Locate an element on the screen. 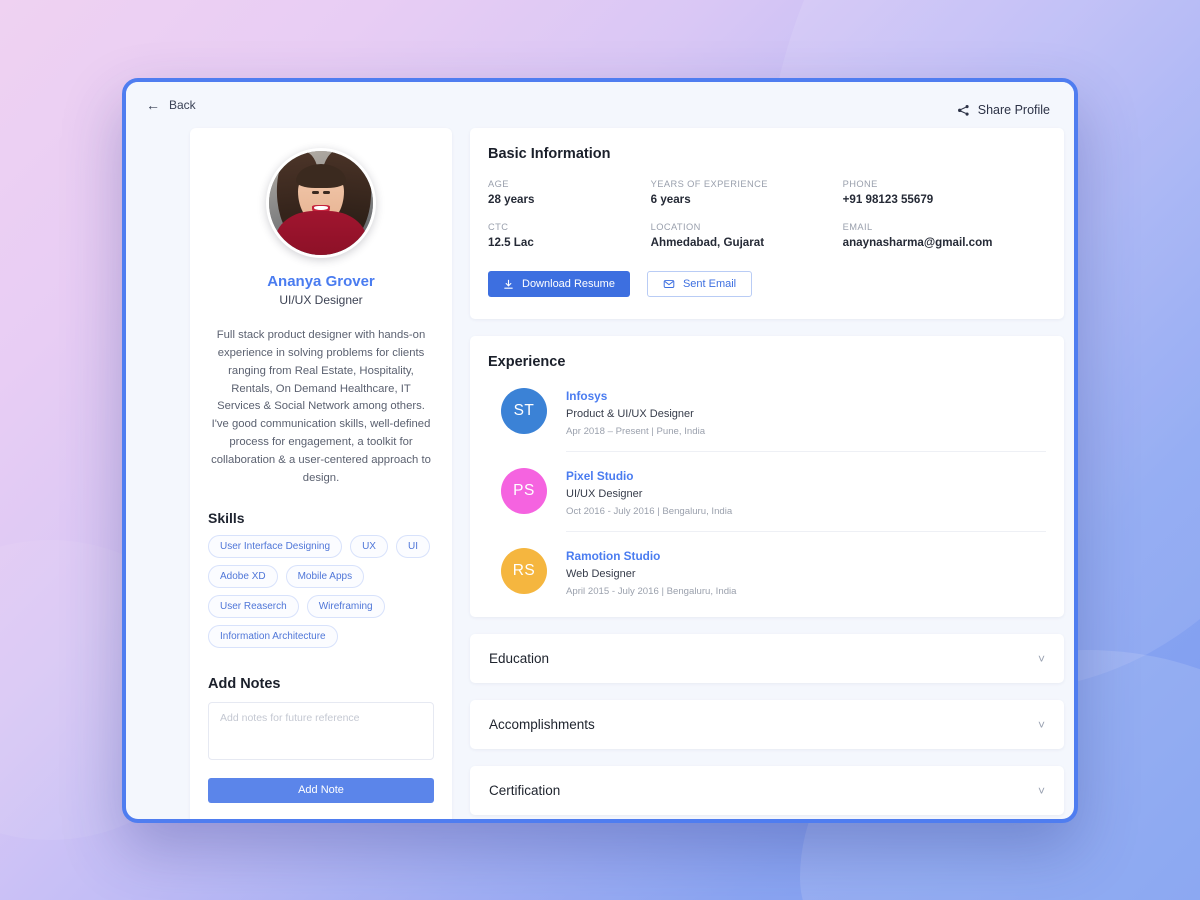 The width and height of the screenshot is (1200, 900). add-note-button: Add Note is located at coordinates (321, 790).